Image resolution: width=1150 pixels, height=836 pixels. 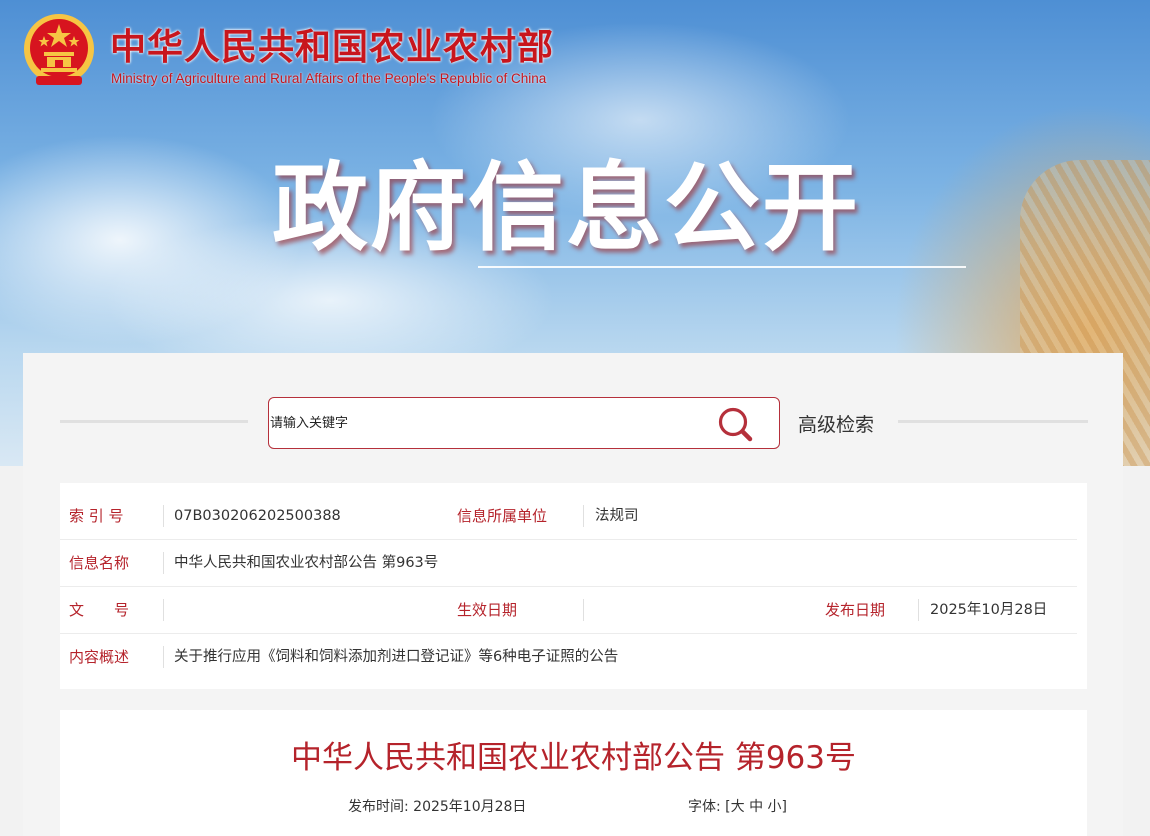 I want to click on search-decoration-left, so click(x=154, y=421).